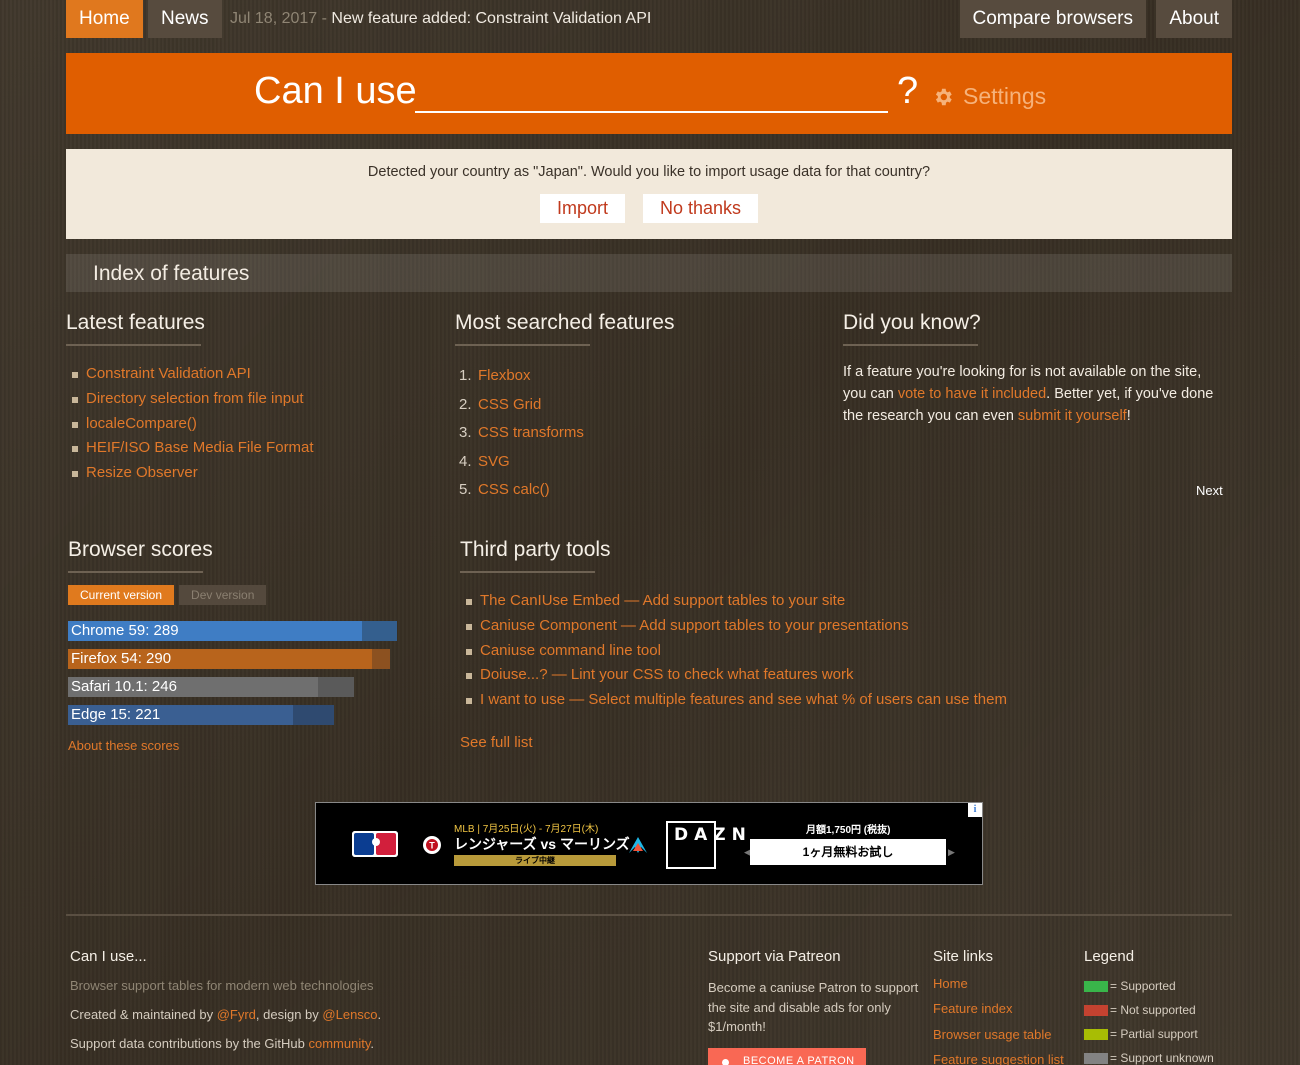 Image resolution: width=1300 pixels, height=1065 pixels. I want to click on index-header: Index of features, so click(649, 273).